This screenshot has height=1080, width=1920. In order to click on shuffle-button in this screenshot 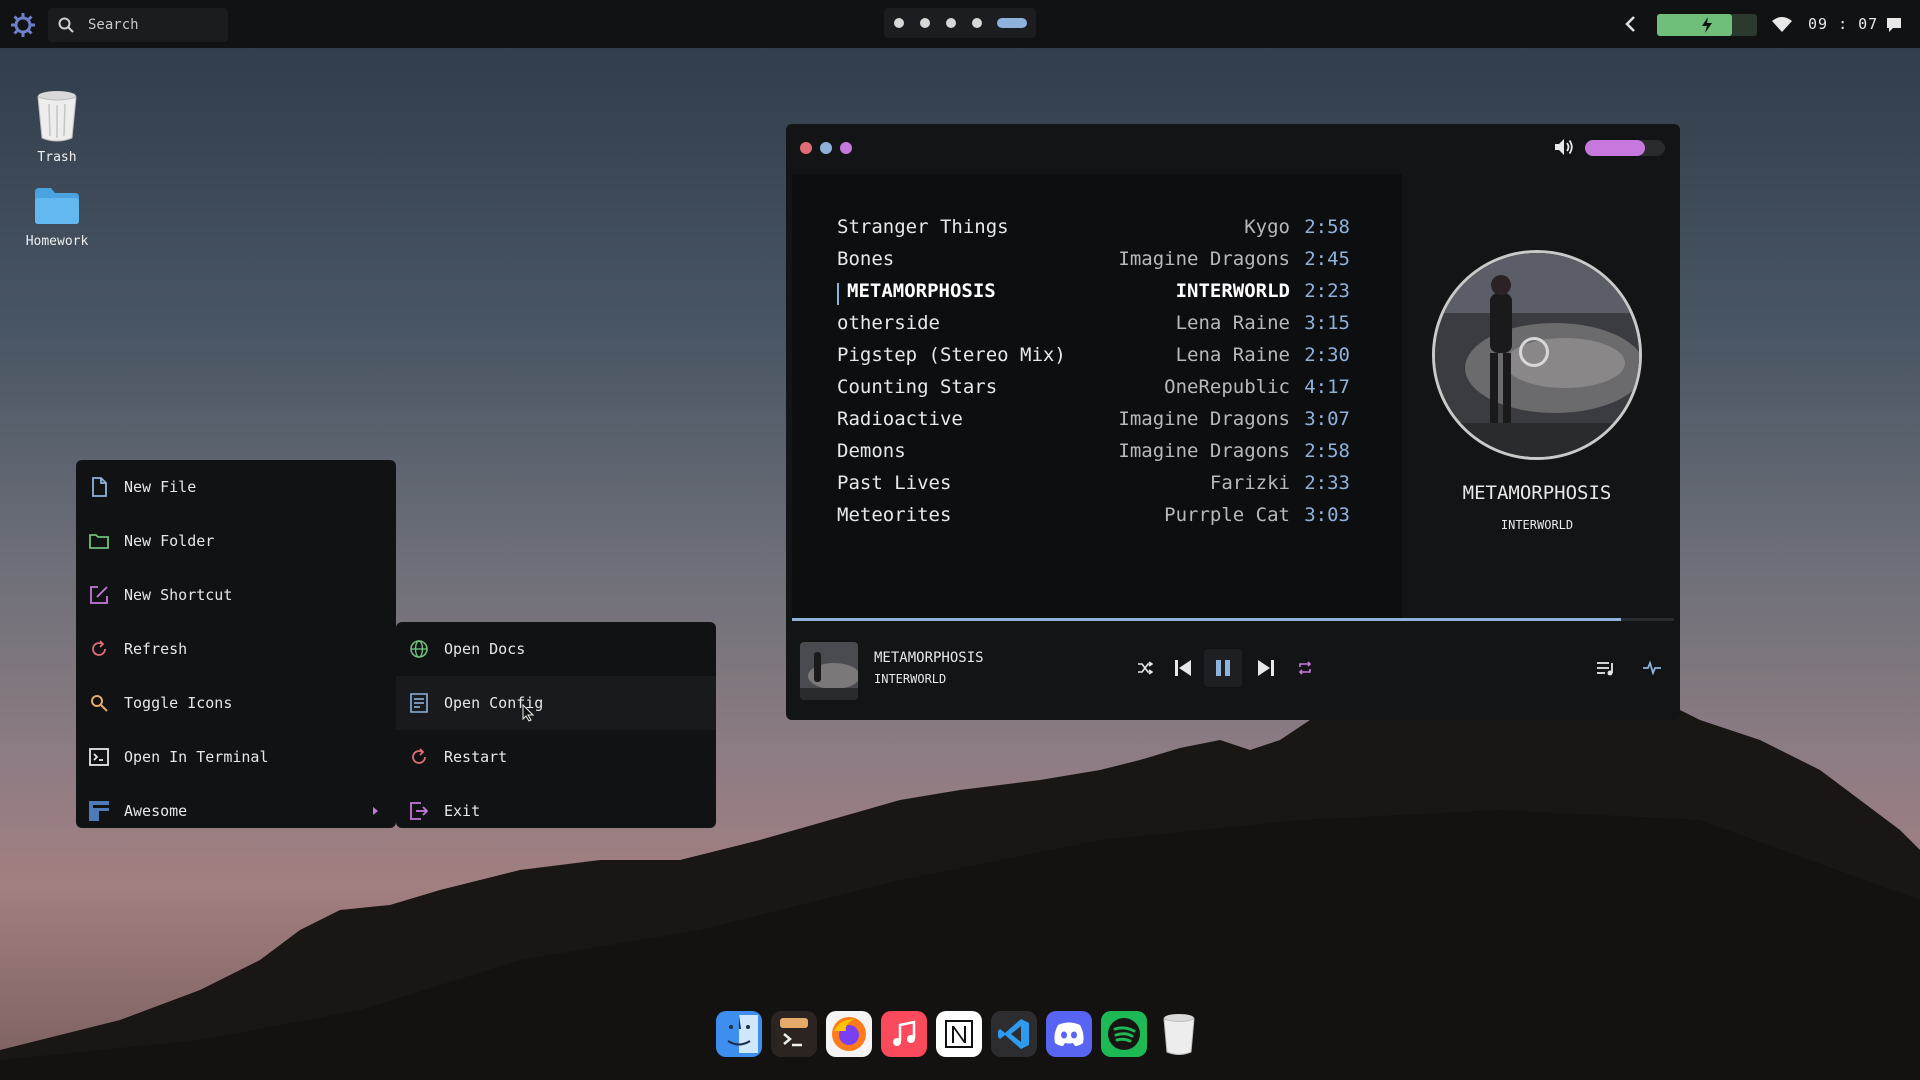, I will do `click(1145, 668)`.